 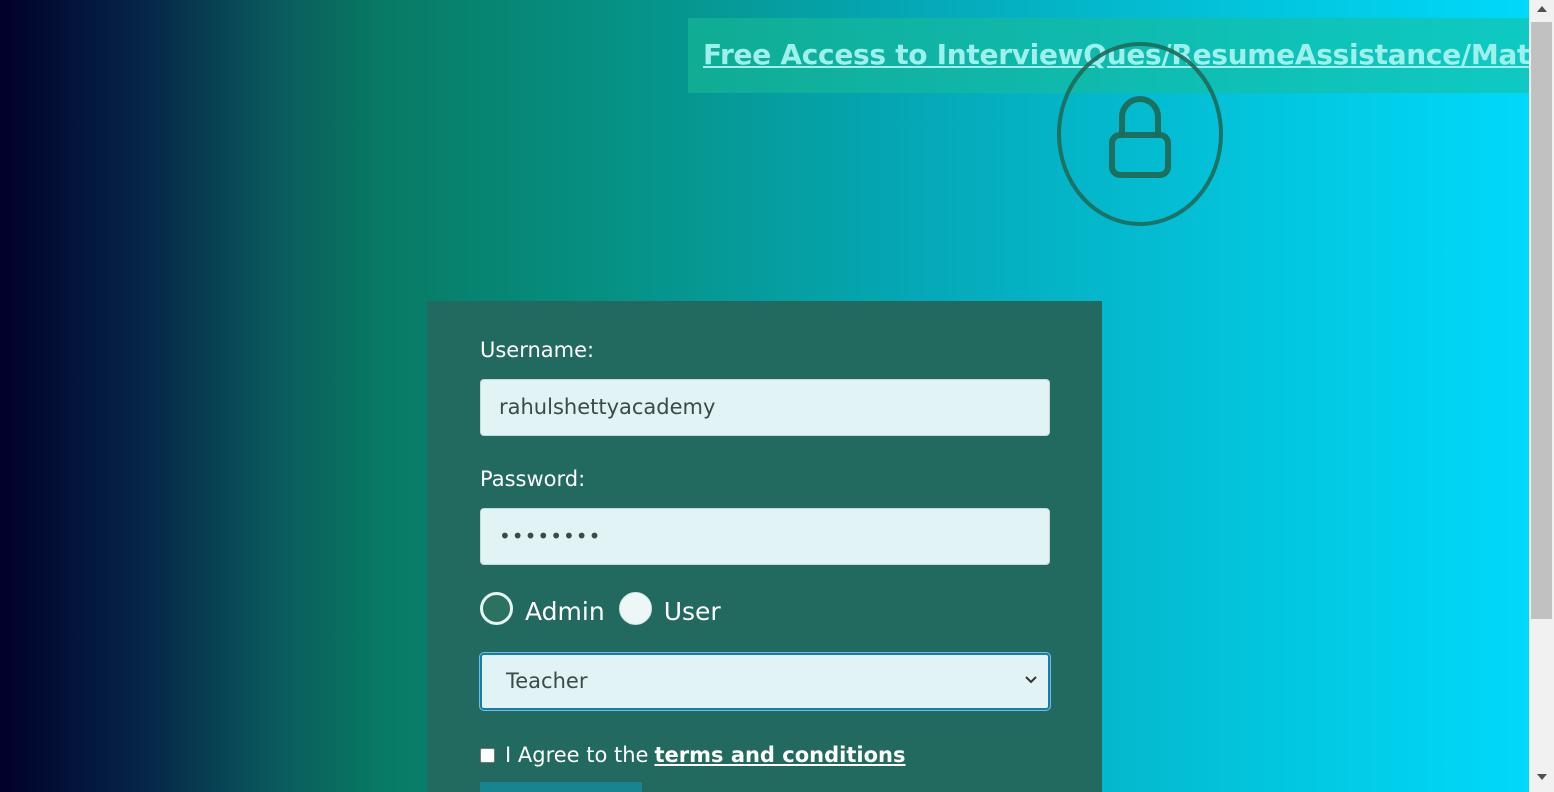 I want to click on terms-agreement: I Agree to the terms and conditions, so click(x=692, y=755).